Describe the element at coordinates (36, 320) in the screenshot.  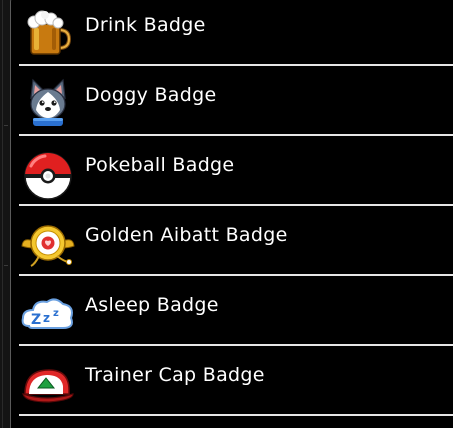
I see `svg-text: Z` at that location.